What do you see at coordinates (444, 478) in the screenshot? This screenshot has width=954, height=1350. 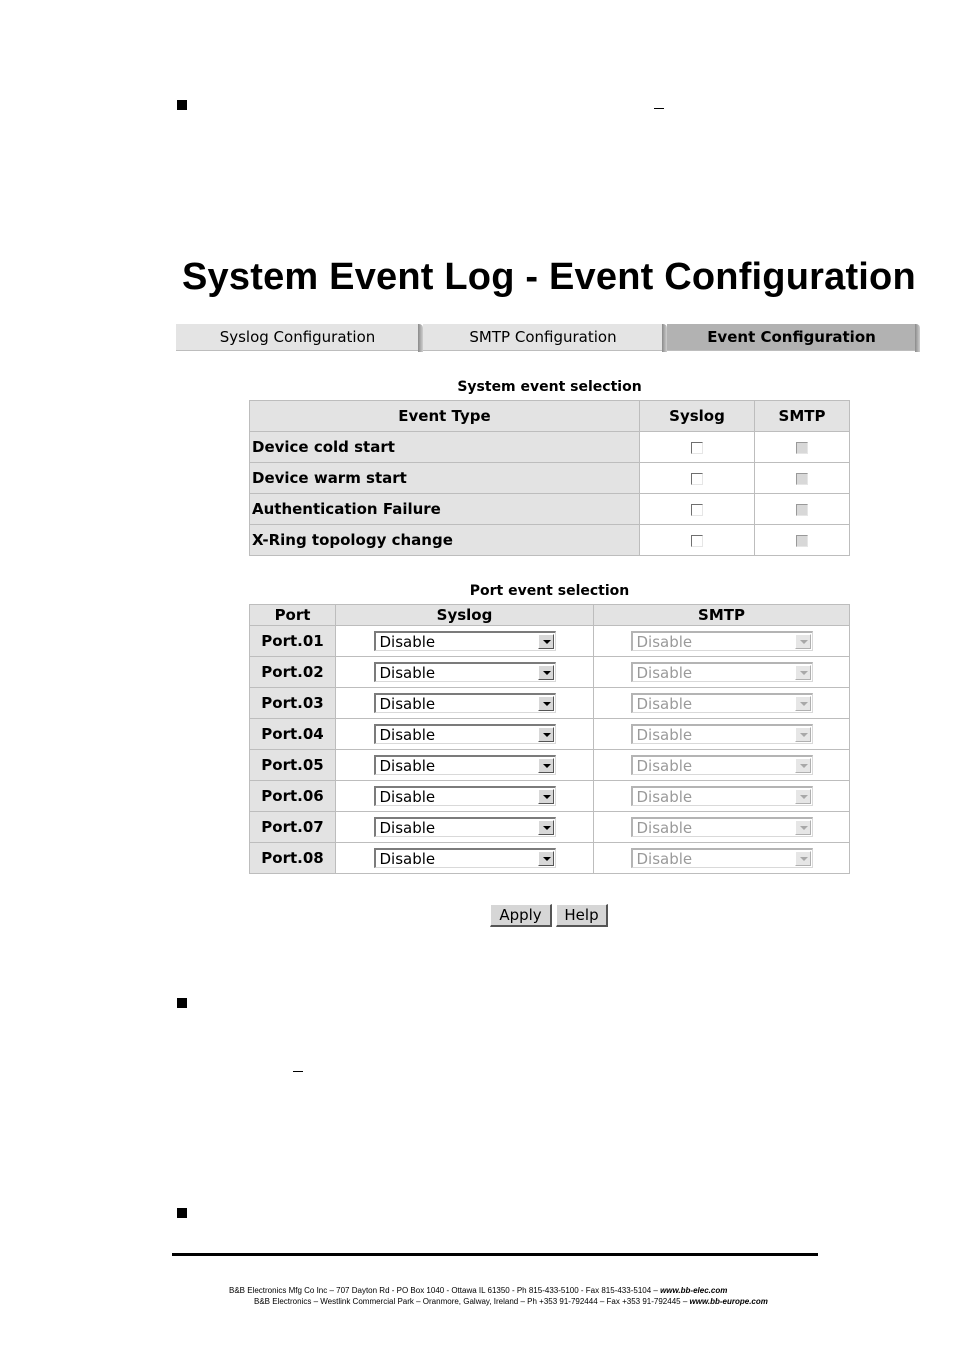 I see `event-label: Device warm start` at bounding box center [444, 478].